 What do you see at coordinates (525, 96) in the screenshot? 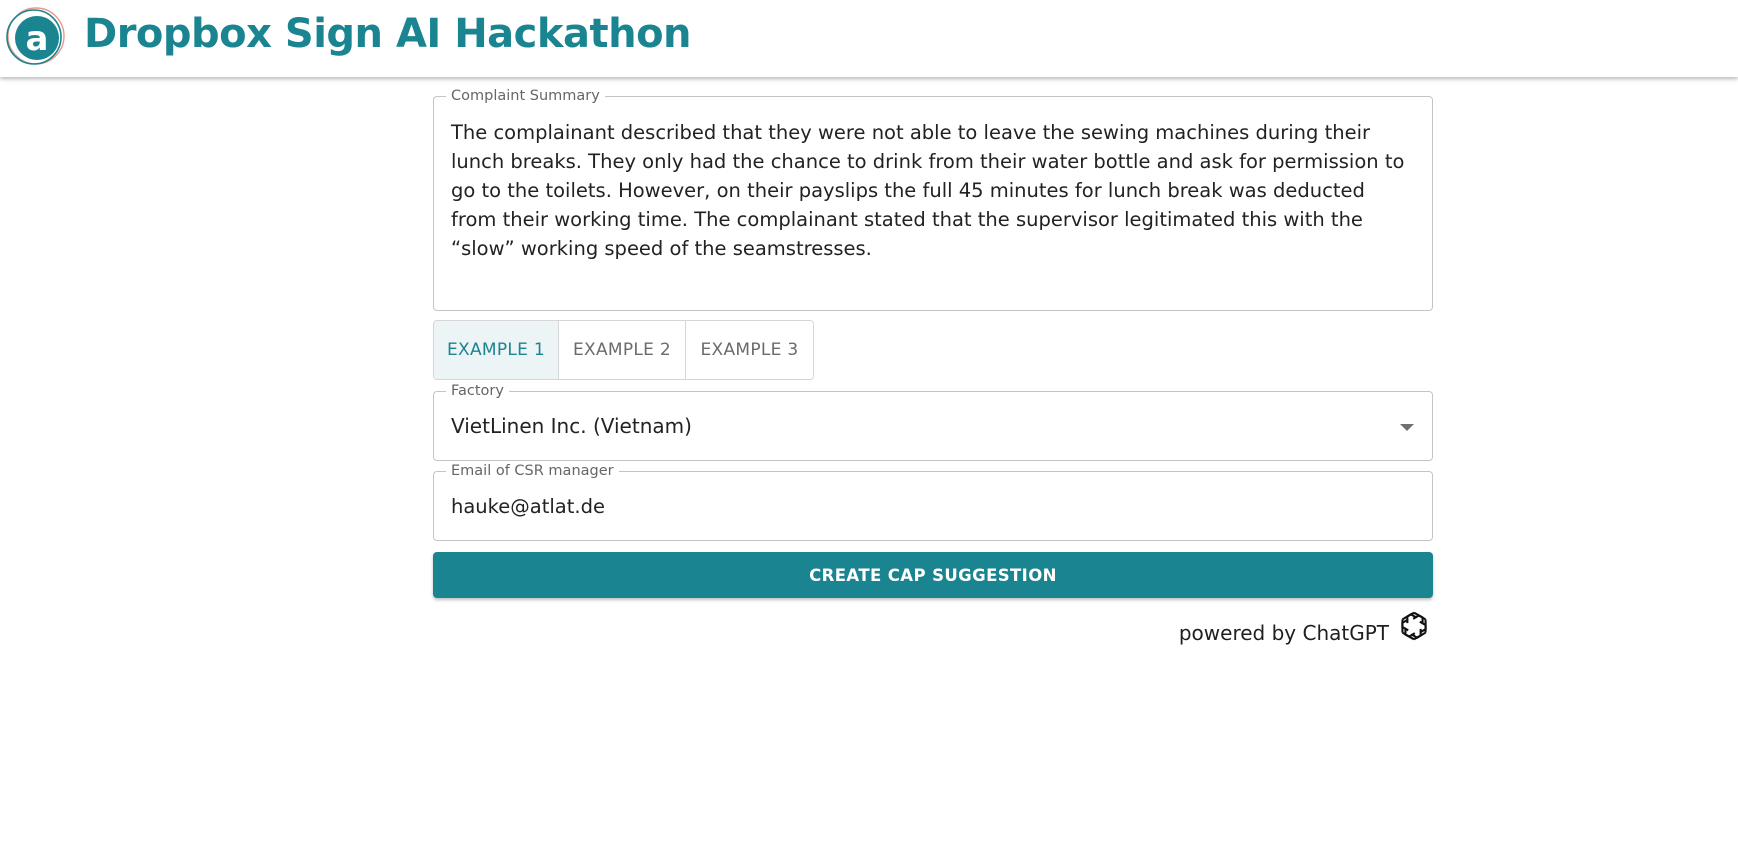
I see `complaint-summary-label: Complaint Summary` at bounding box center [525, 96].